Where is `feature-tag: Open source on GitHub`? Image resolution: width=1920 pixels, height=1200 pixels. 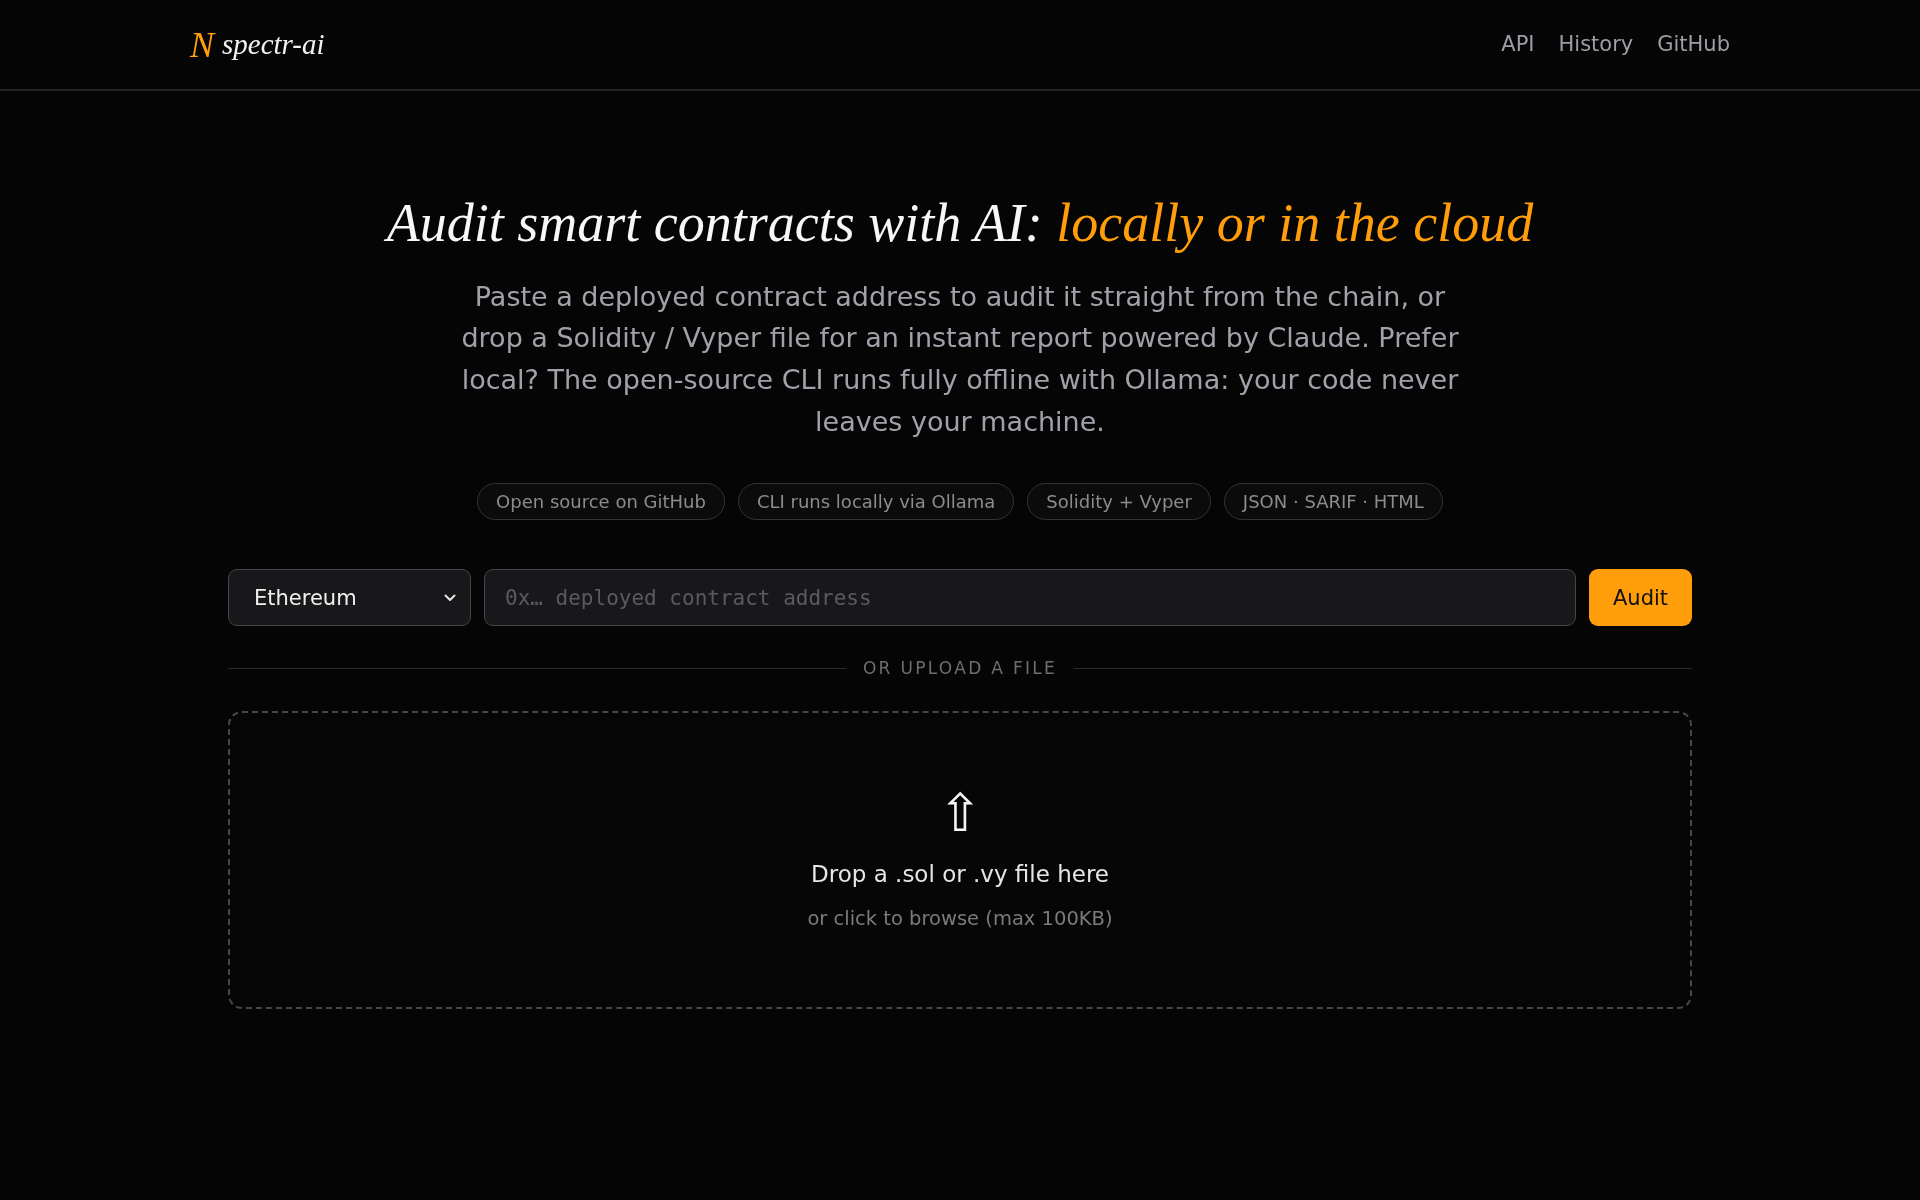
feature-tag: Open source on GitHub is located at coordinates (601, 502).